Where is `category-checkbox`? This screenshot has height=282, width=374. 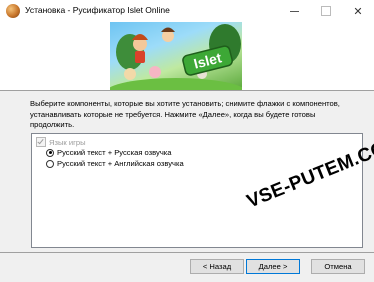
category-checkbox is located at coordinates (41, 142).